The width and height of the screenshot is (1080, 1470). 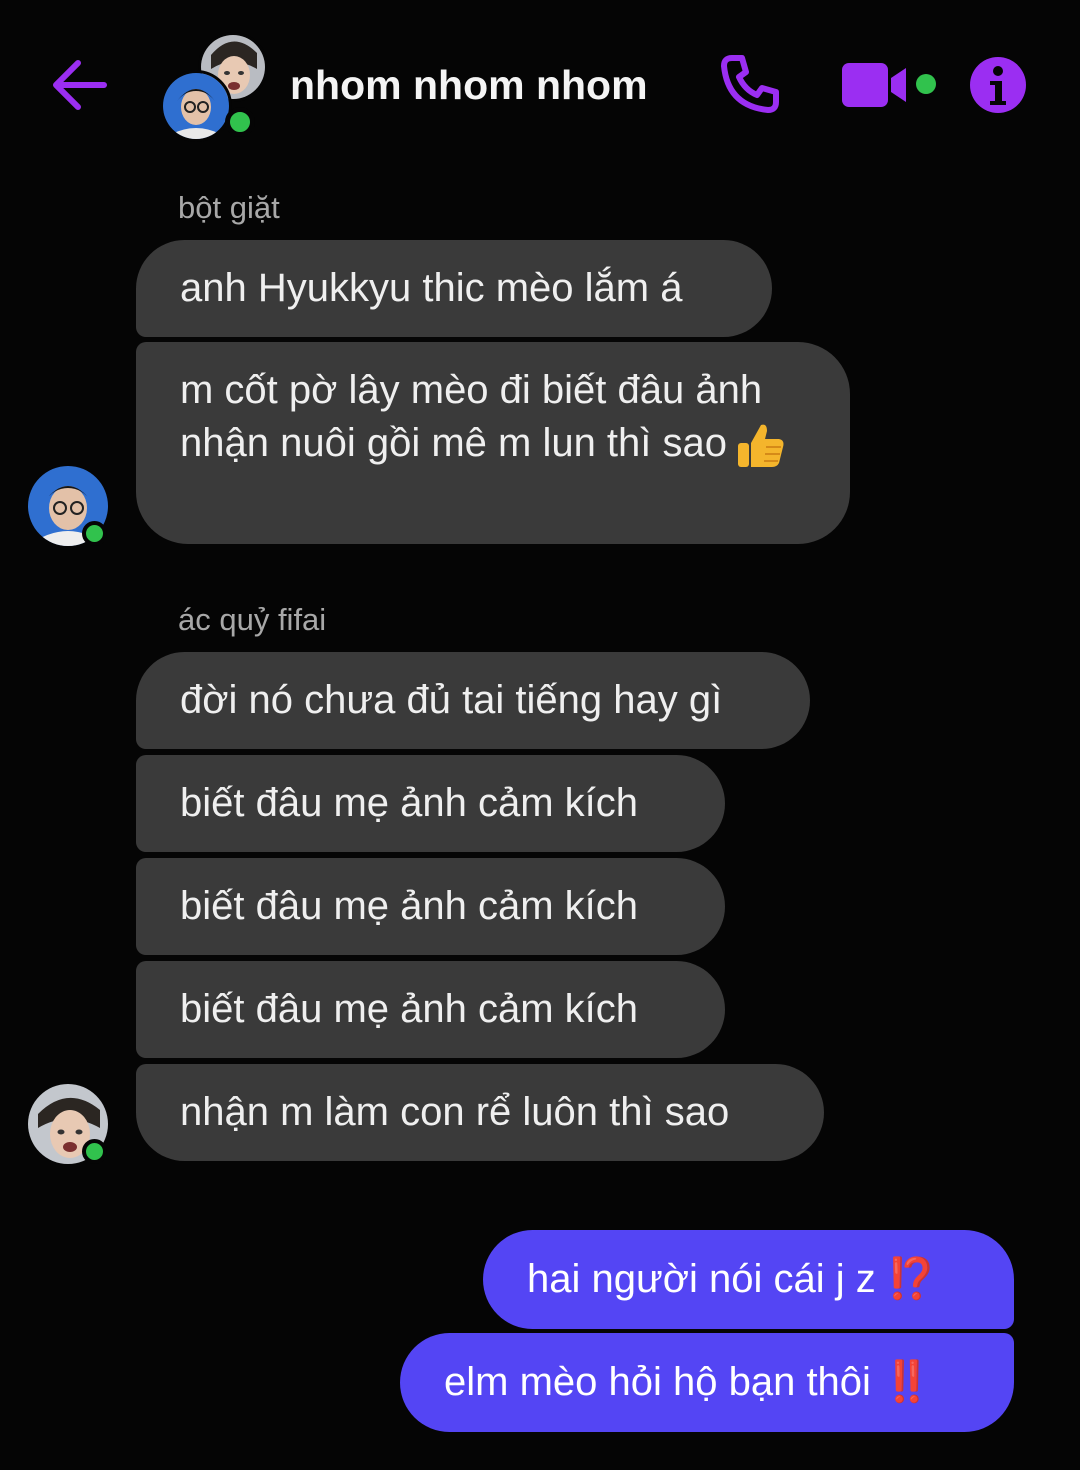 What do you see at coordinates (229, 207) in the screenshot?
I see `sender-name: bột giặt` at bounding box center [229, 207].